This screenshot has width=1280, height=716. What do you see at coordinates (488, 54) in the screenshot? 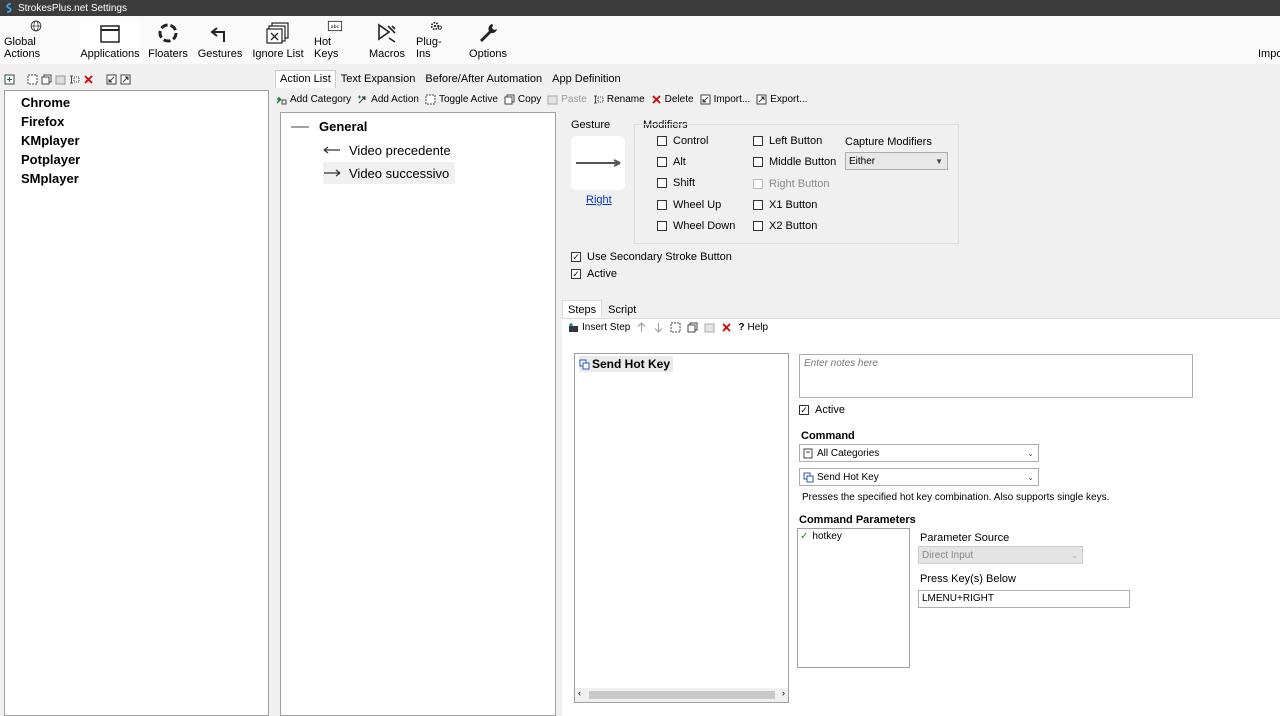
I see `ribbon-label: Options` at bounding box center [488, 54].